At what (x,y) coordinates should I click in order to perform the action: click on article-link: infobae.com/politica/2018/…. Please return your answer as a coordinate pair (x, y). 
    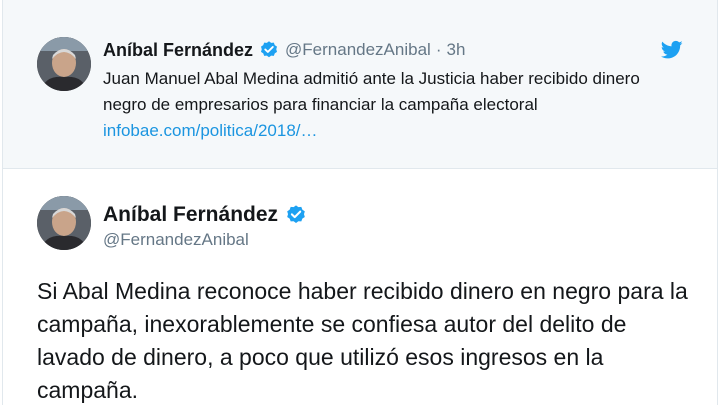
    Looking at the image, I should click on (210, 131).